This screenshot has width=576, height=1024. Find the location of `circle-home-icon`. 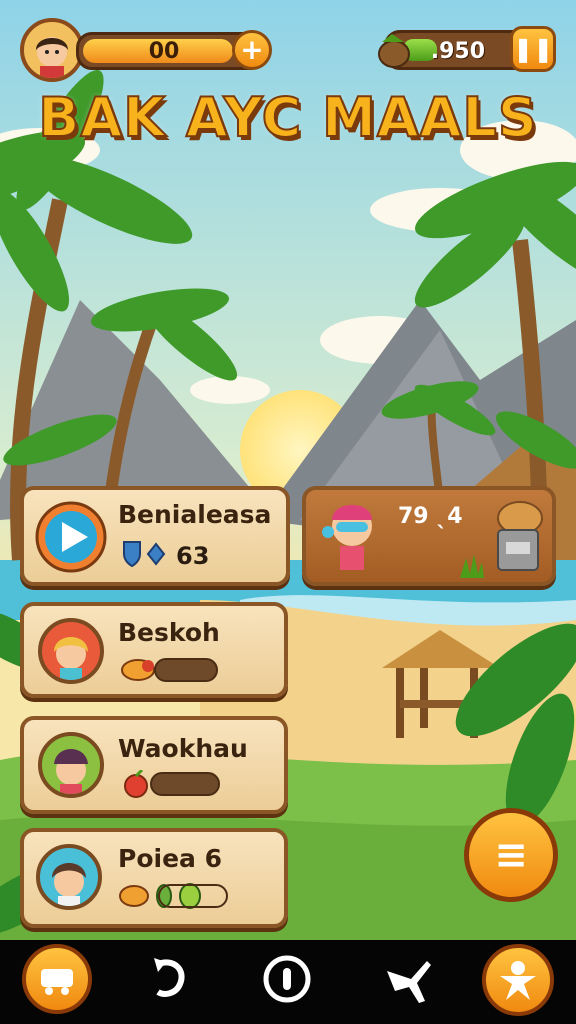

circle-home-icon is located at coordinates (287, 979).